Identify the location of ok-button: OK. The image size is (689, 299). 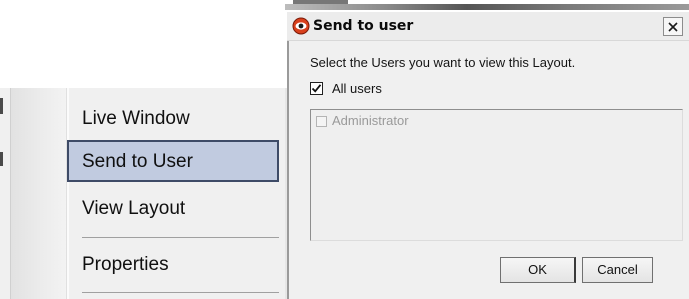
(538, 270).